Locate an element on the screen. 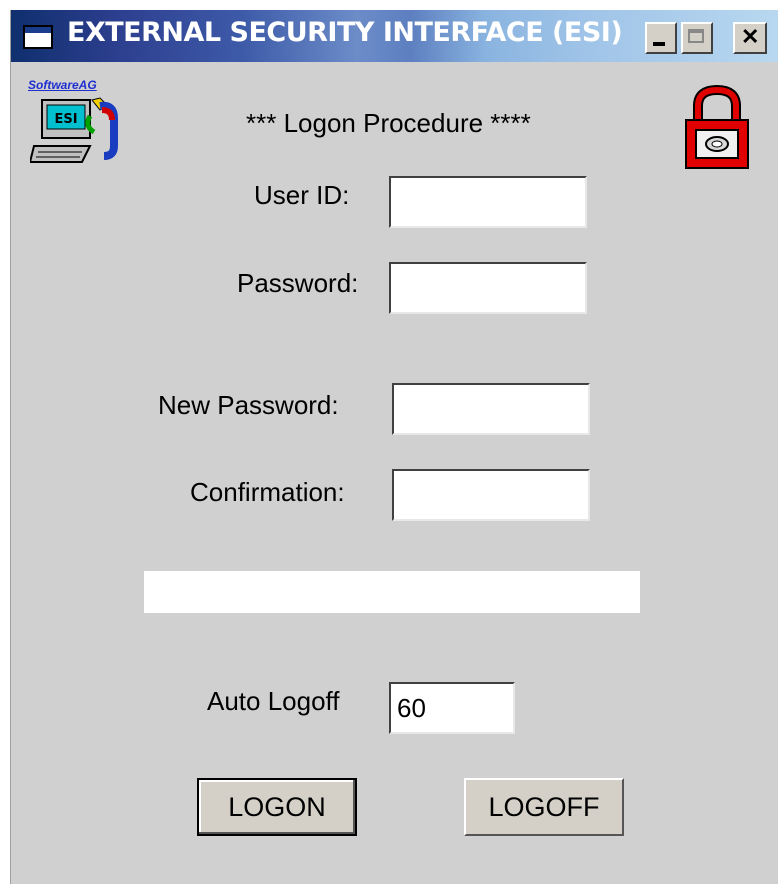 This screenshot has width=778, height=884. user-id-label: User ID: is located at coordinates (302, 195).